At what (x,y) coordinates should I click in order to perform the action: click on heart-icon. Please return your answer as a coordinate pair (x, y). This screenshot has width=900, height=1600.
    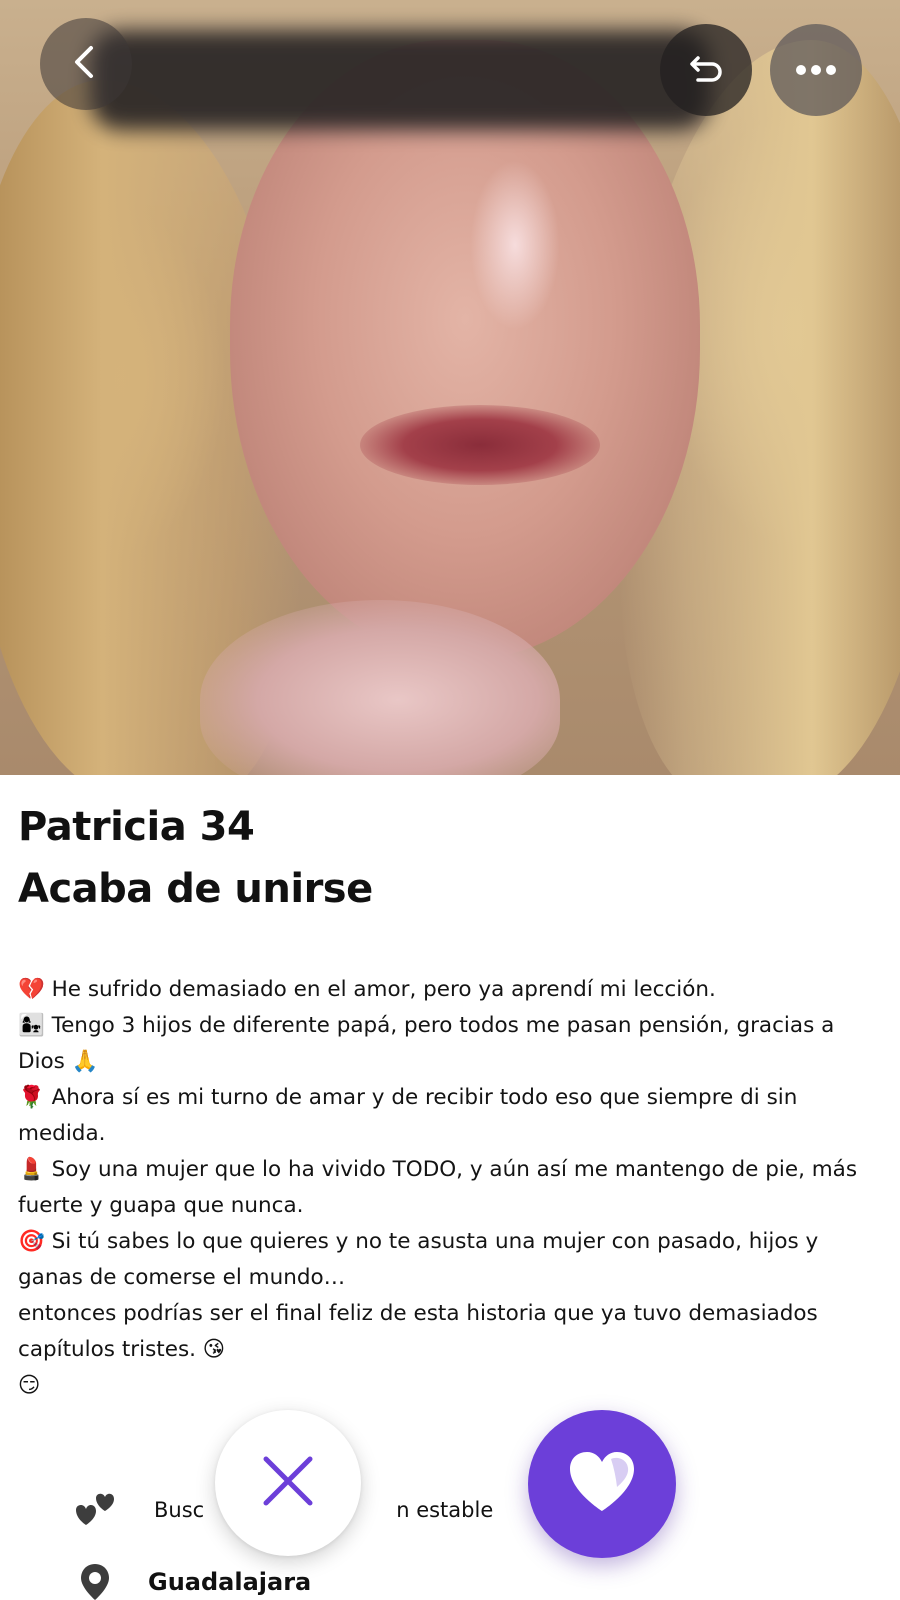
    Looking at the image, I should click on (602, 1484).